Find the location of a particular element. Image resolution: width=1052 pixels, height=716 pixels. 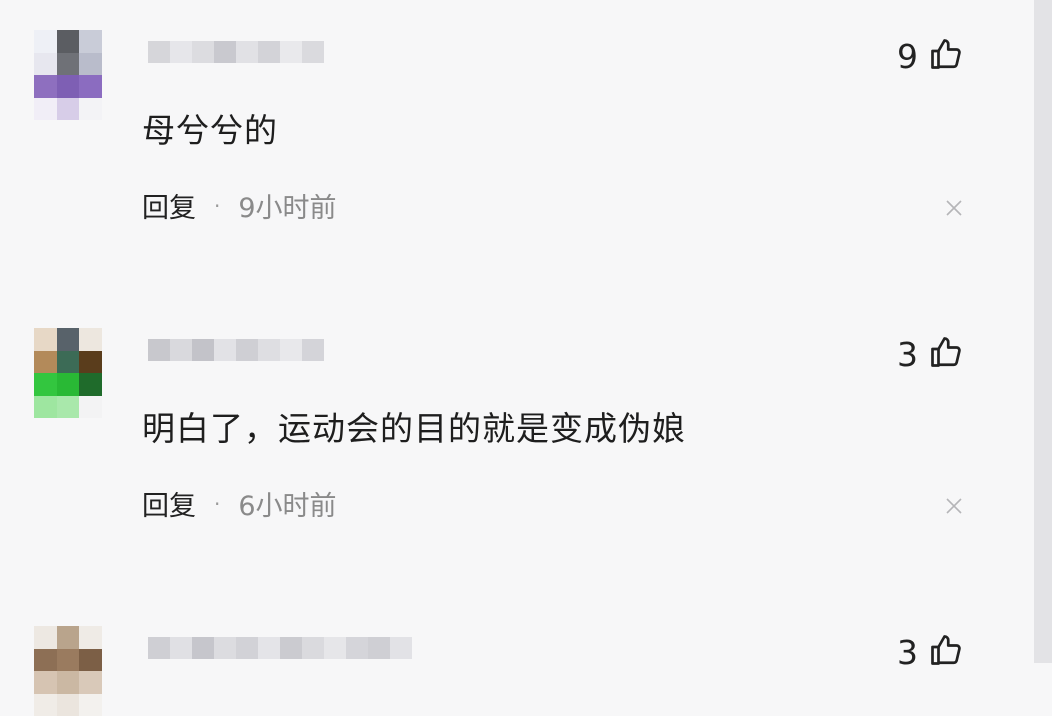

comment-meta: 回复 · 9小时前 is located at coordinates (239, 205).